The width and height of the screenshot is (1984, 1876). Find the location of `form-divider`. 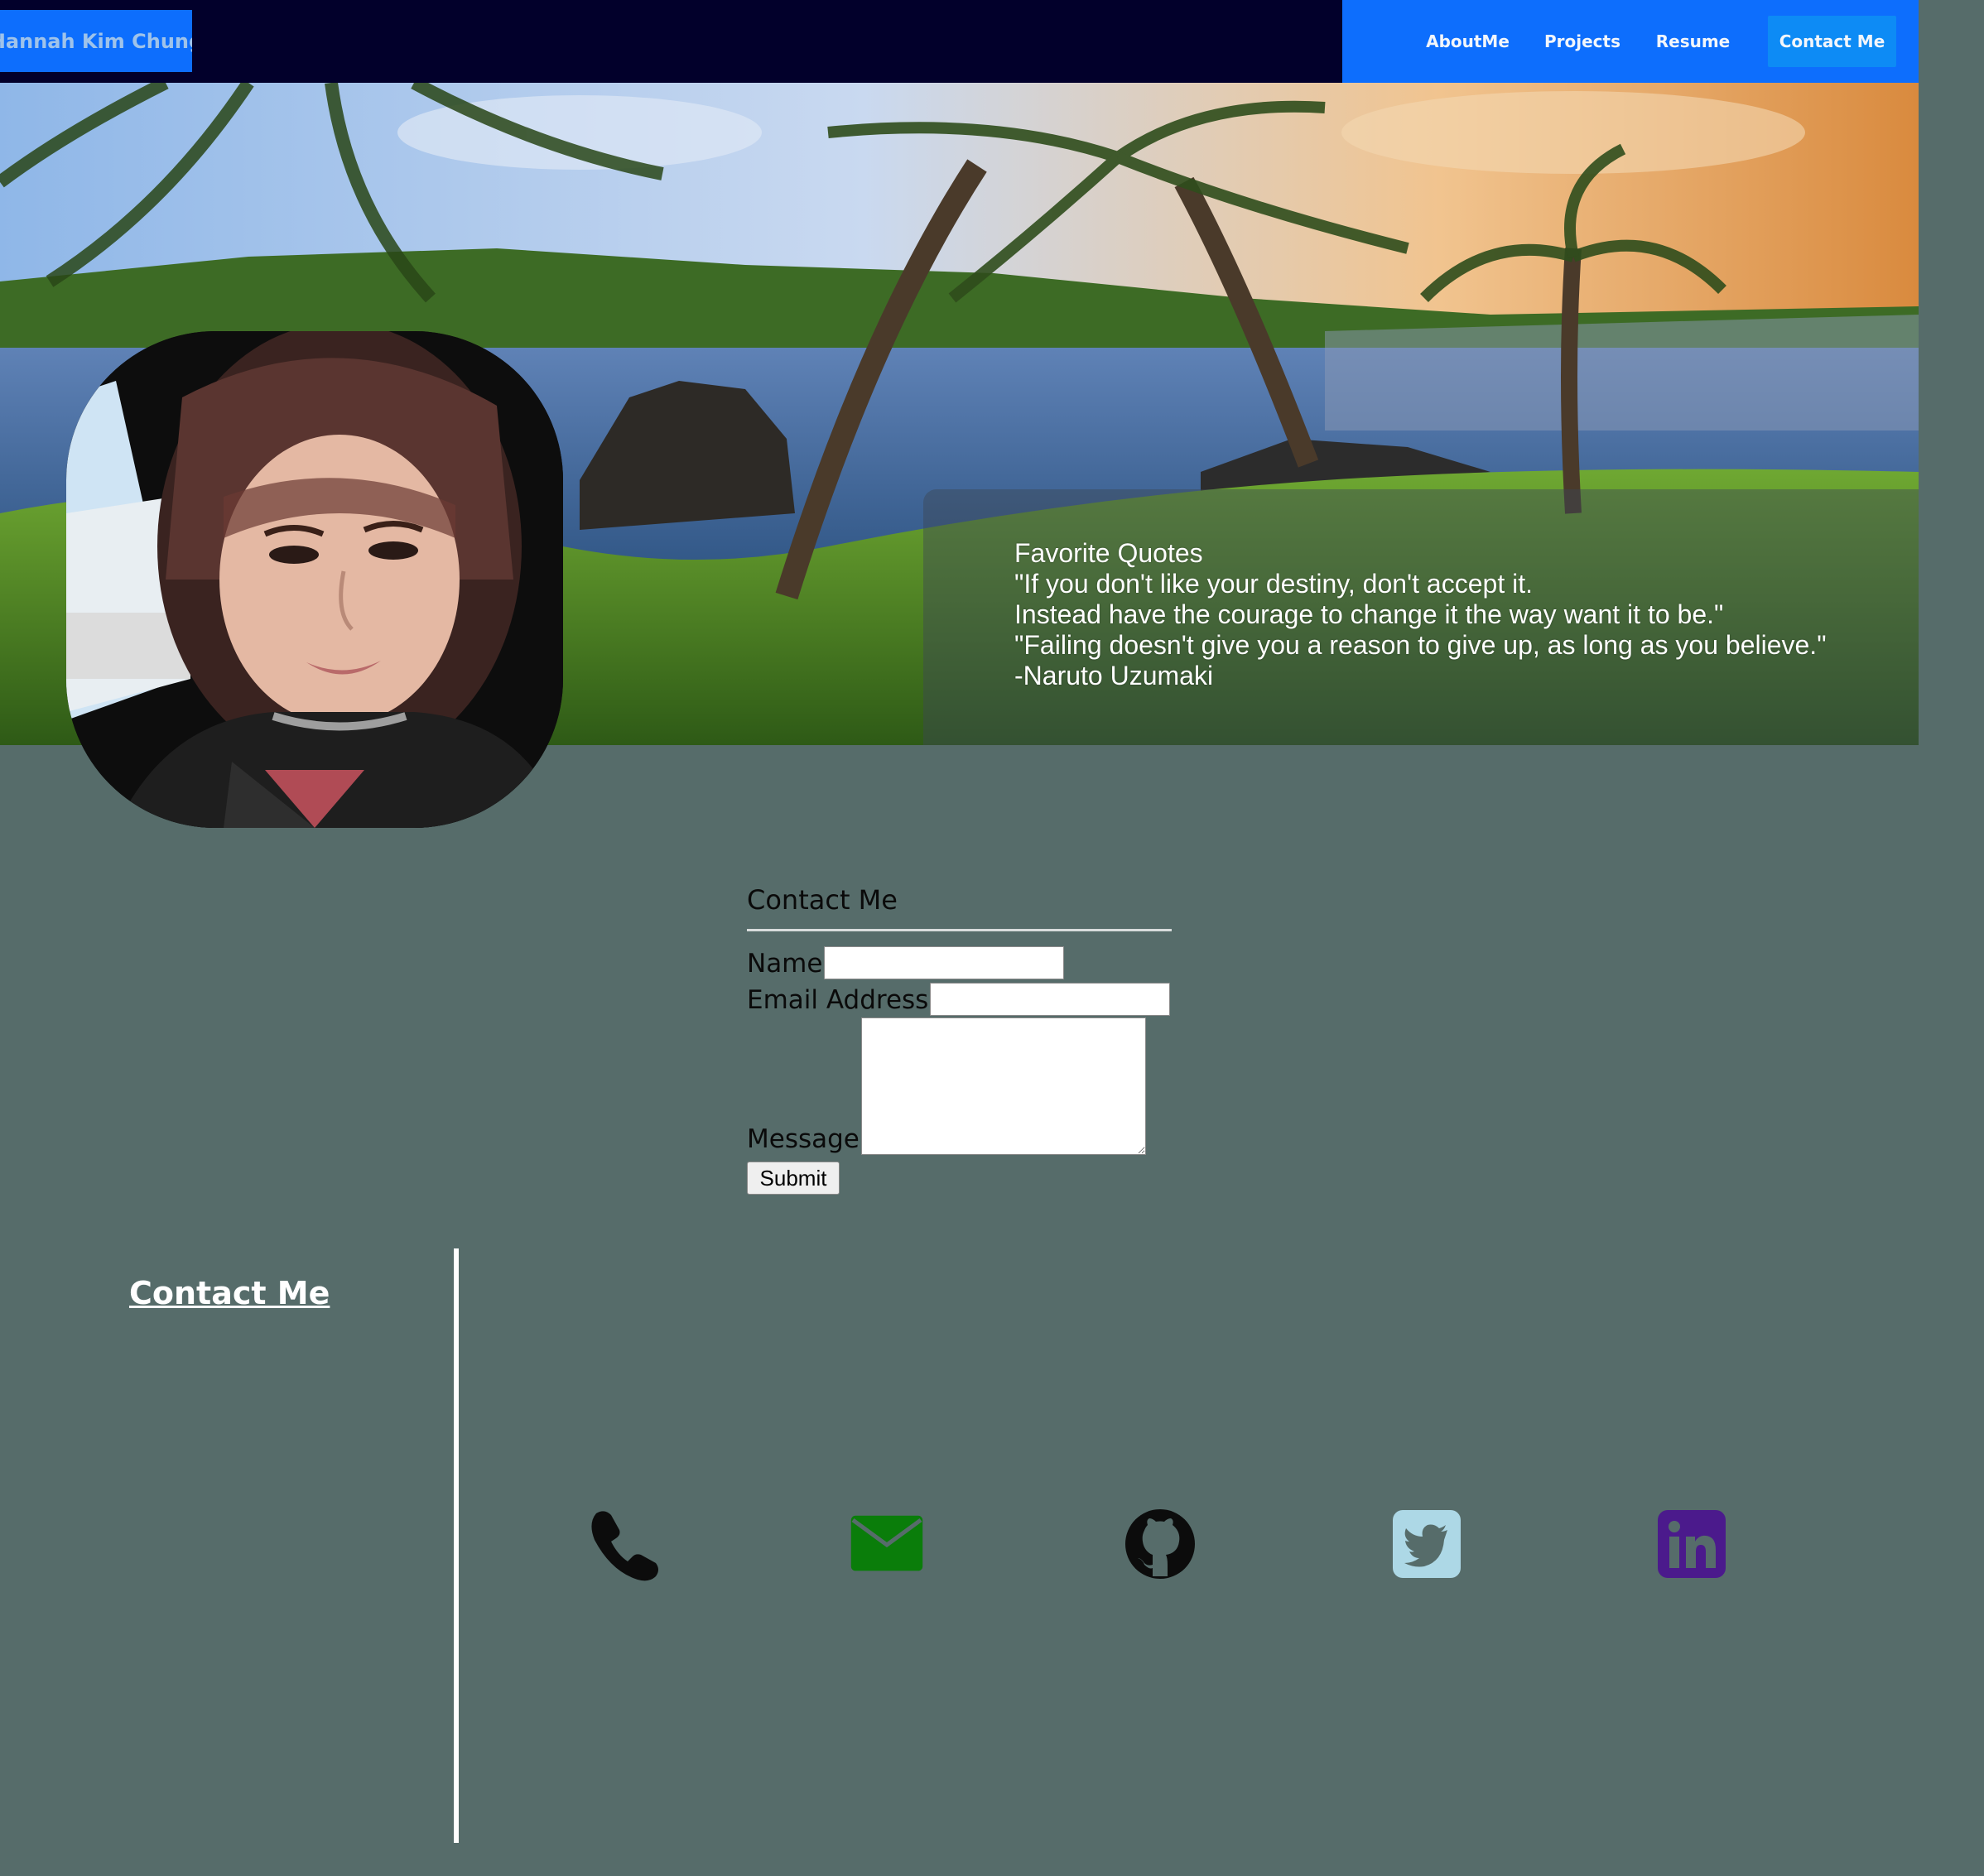

form-divider is located at coordinates (960, 930).